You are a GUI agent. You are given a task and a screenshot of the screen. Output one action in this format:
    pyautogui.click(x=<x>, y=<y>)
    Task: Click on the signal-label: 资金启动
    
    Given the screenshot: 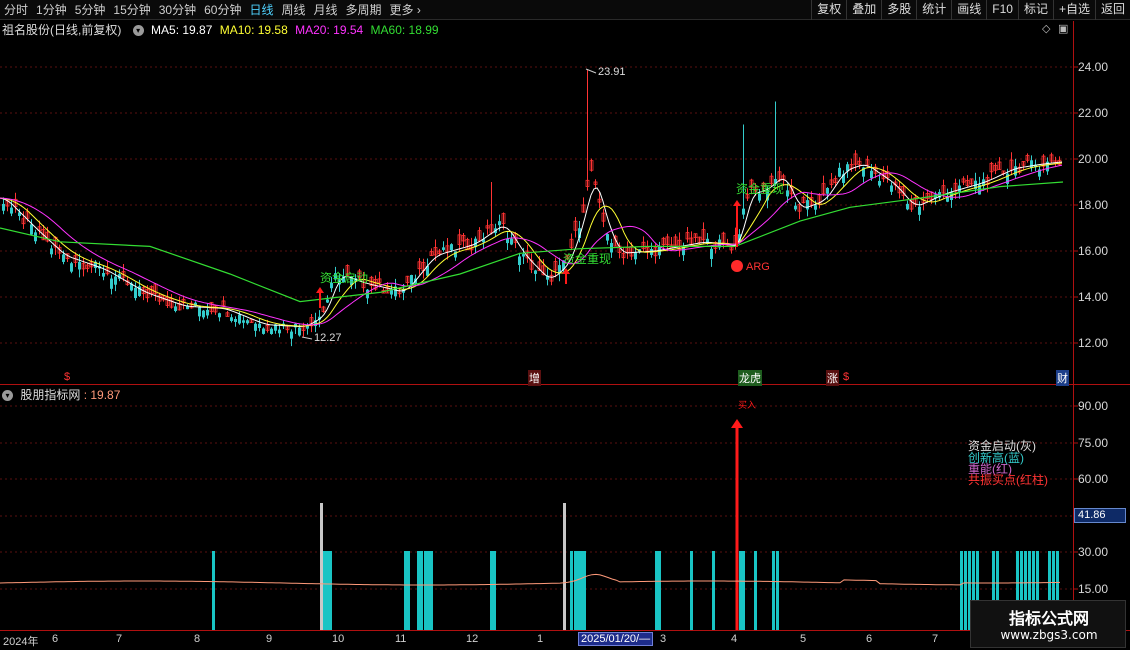 What is the action you would take?
    pyautogui.click(x=344, y=278)
    